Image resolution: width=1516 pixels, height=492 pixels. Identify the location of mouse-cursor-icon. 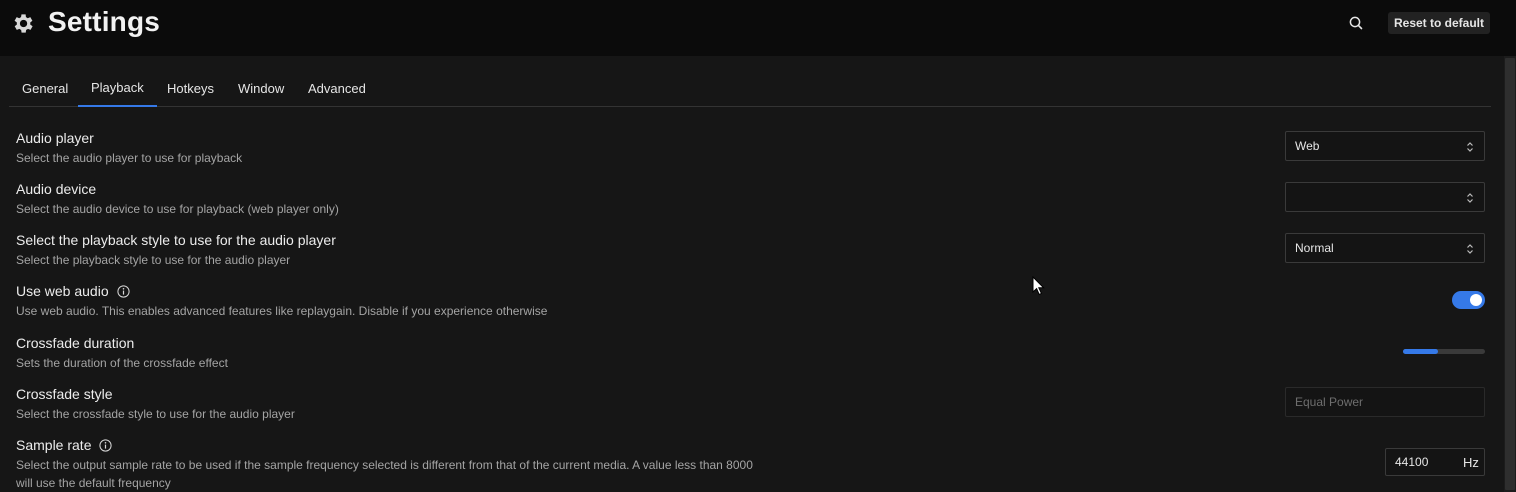
(1038, 286).